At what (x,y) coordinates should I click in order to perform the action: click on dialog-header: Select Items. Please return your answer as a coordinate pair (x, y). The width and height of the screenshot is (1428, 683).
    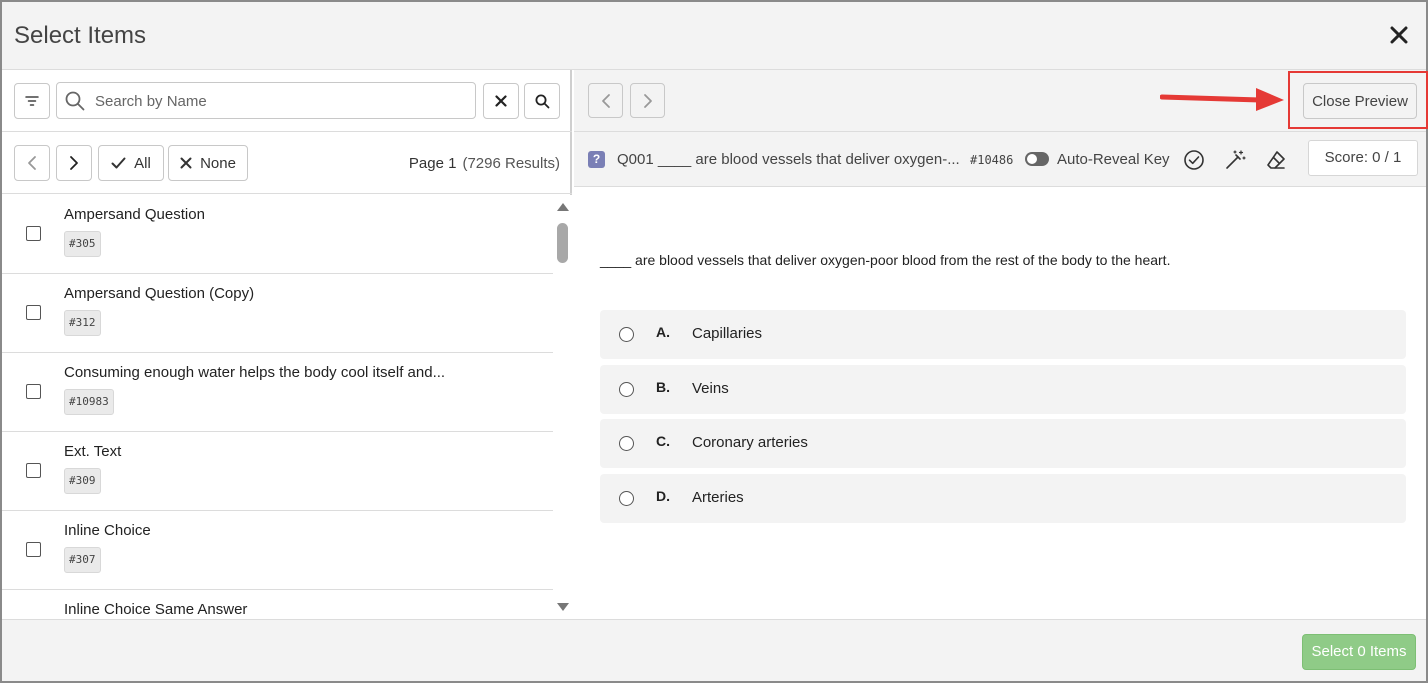
    Looking at the image, I should click on (714, 36).